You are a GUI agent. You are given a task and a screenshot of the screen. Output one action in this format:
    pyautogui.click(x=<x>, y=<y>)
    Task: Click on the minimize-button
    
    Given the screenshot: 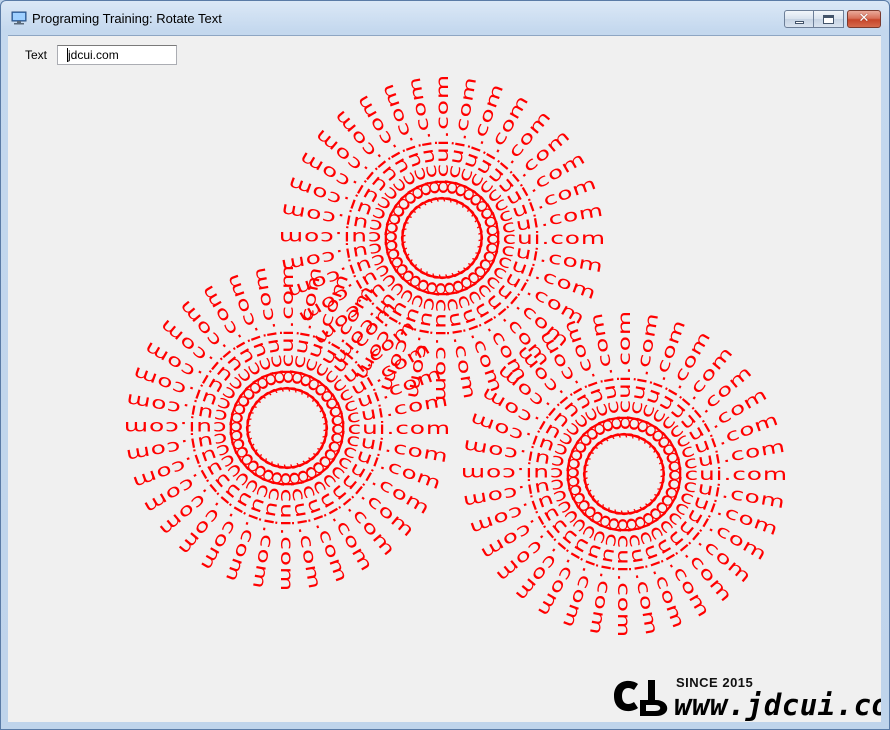 What is the action you would take?
    pyautogui.click(x=799, y=19)
    